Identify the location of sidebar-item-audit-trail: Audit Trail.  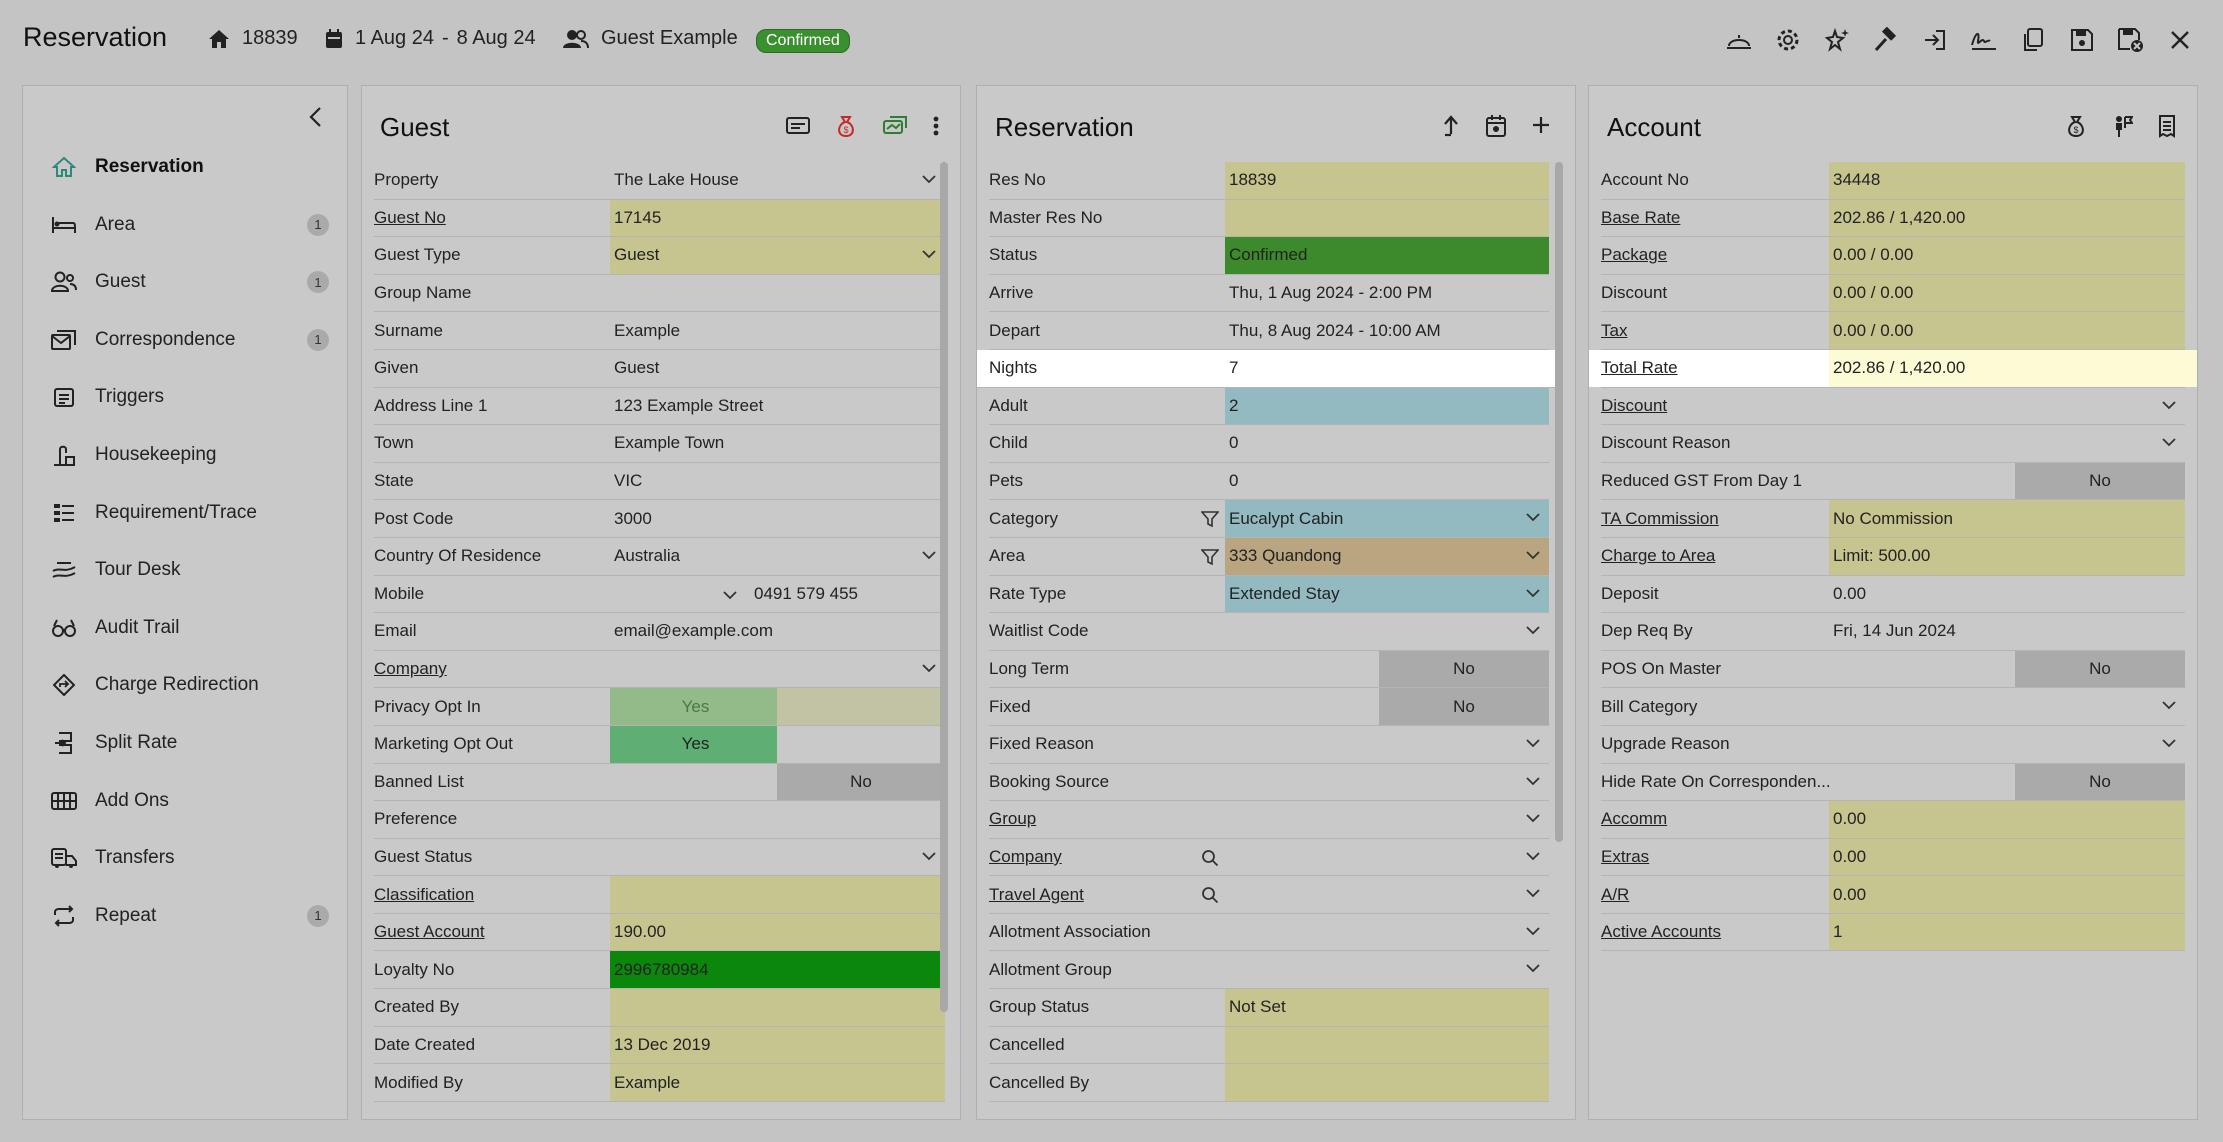
(191, 628).